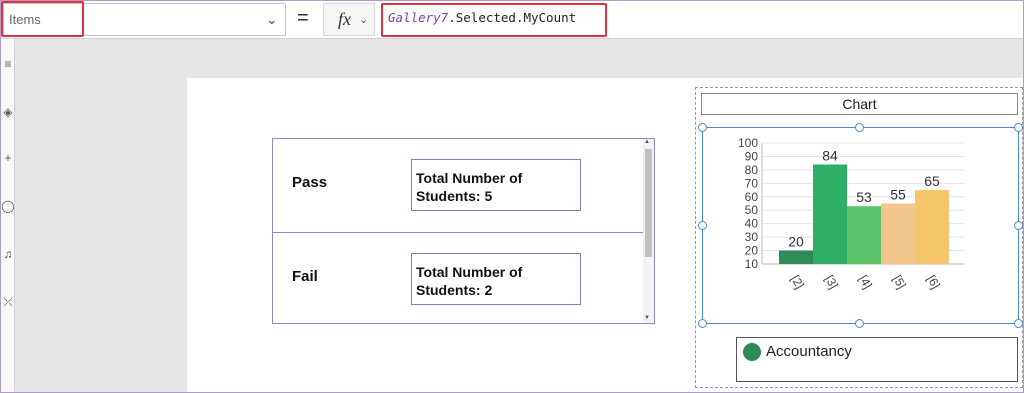 The width and height of the screenshot is (1024, 393). Describe the element at coordinates (8, 158) in the screenshot. I see `plus-icon: +` at that location.